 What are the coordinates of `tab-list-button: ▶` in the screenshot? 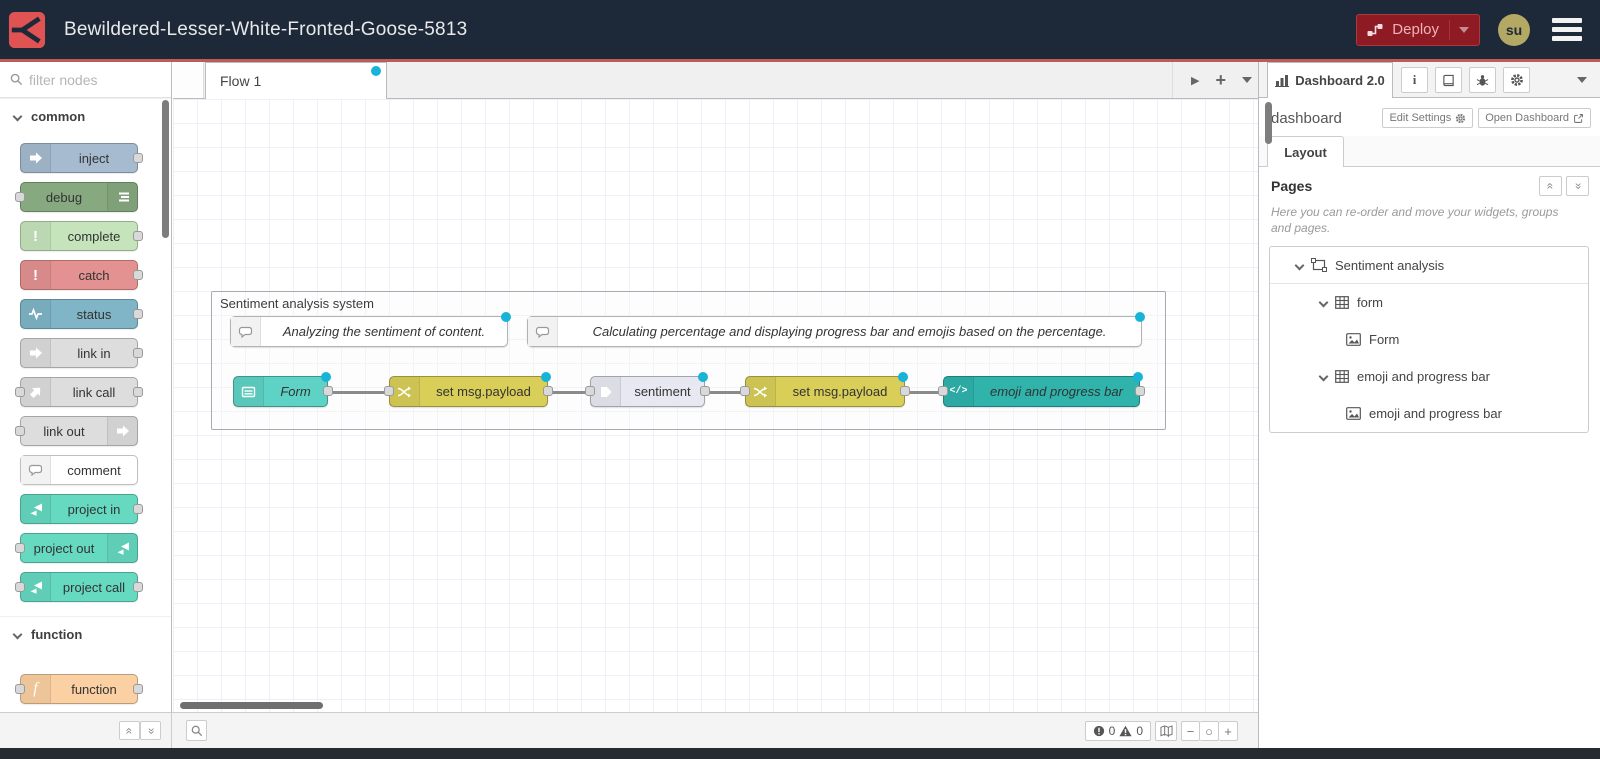 It's located at (1195, 80).